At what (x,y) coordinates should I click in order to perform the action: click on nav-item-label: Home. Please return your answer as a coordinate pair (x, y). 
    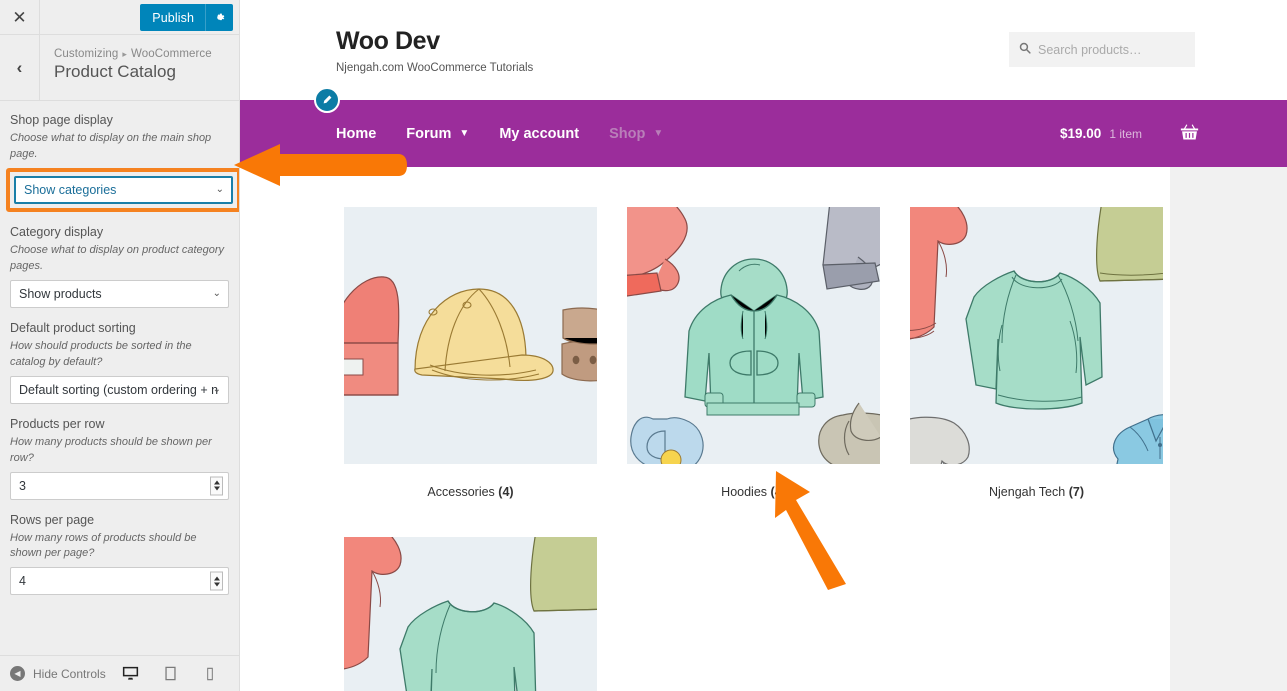
    Looking at the image, I should click on (356, 133).